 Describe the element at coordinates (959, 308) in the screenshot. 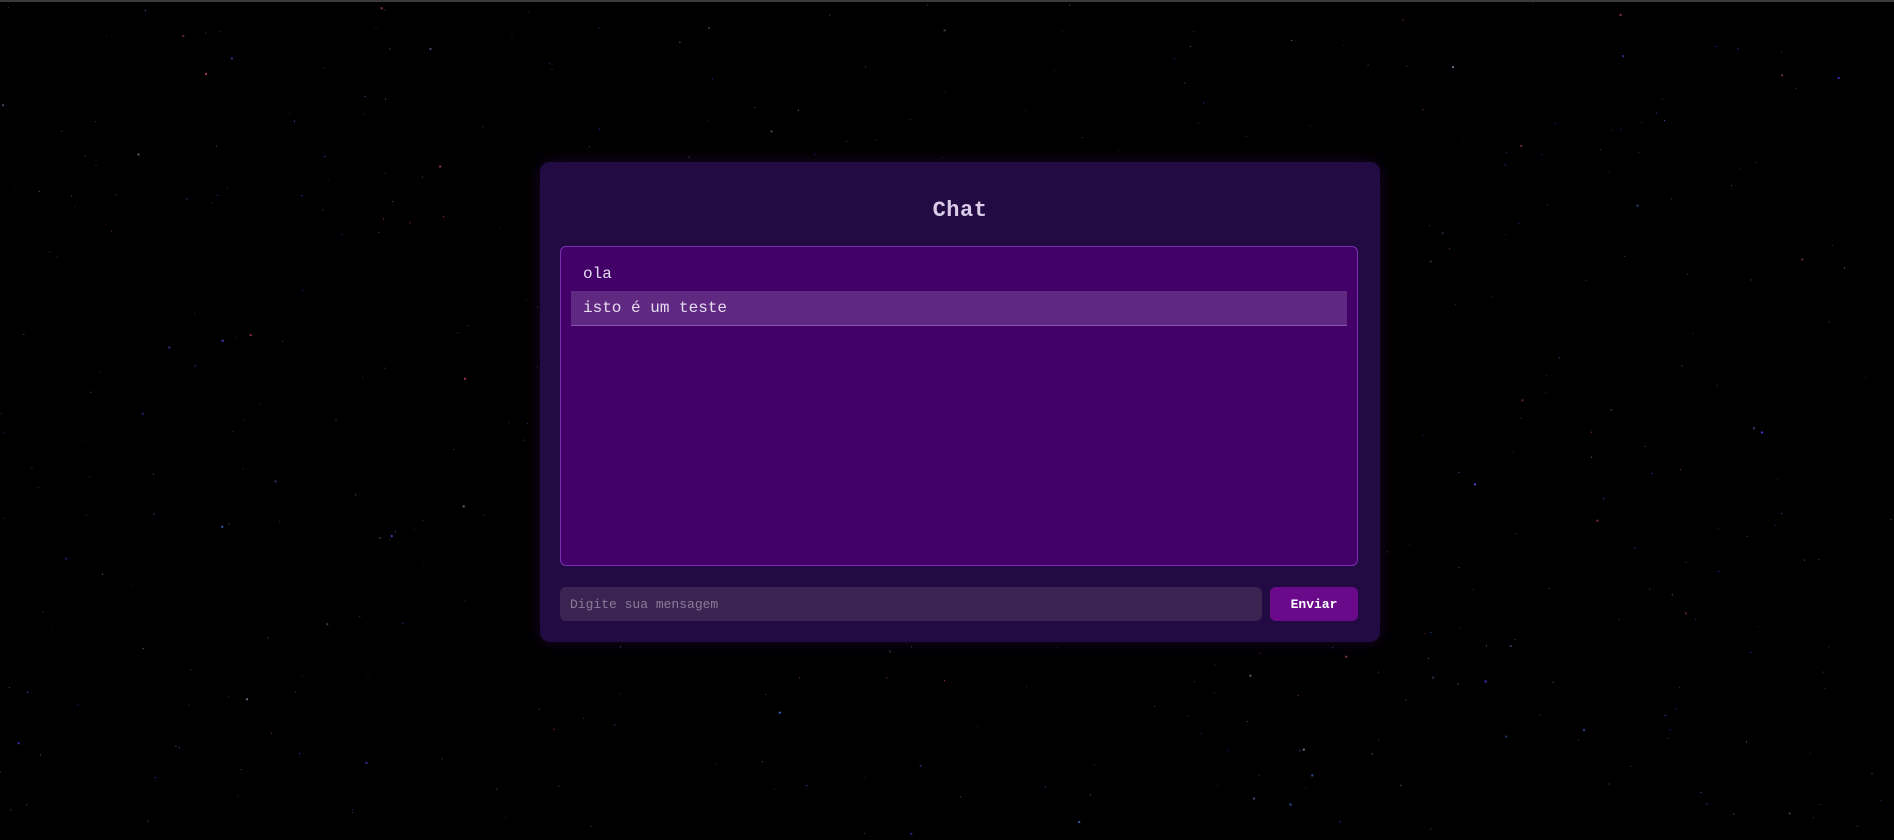

I see `message-item-highlighted: isto é um teste` at that location.